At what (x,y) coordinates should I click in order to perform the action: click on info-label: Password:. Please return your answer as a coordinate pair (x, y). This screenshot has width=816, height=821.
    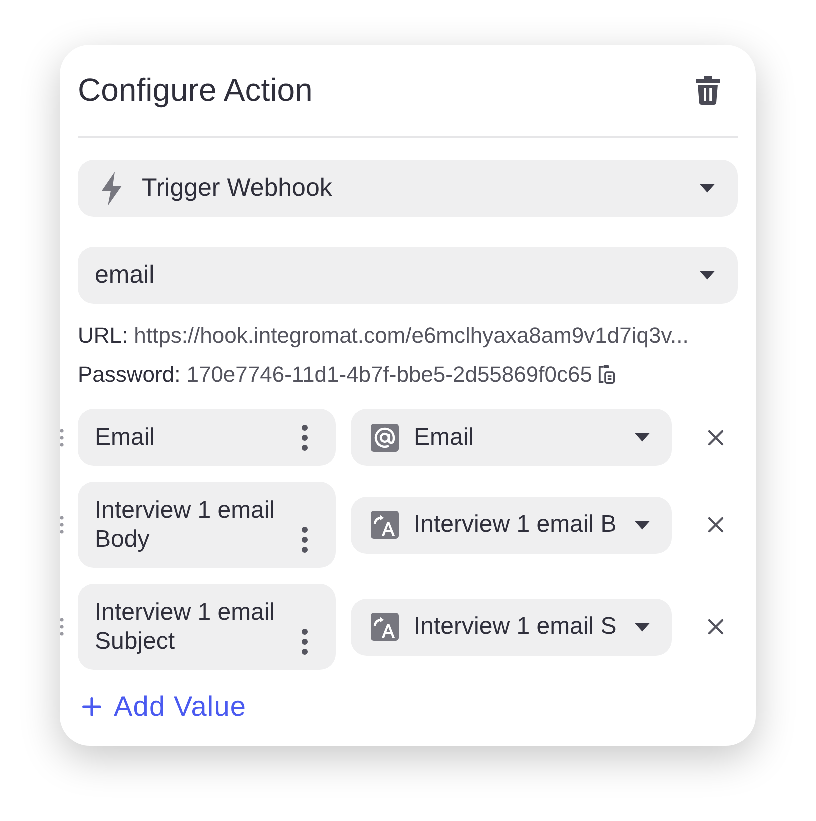
    Looking at the image, I should click on (129, 374).